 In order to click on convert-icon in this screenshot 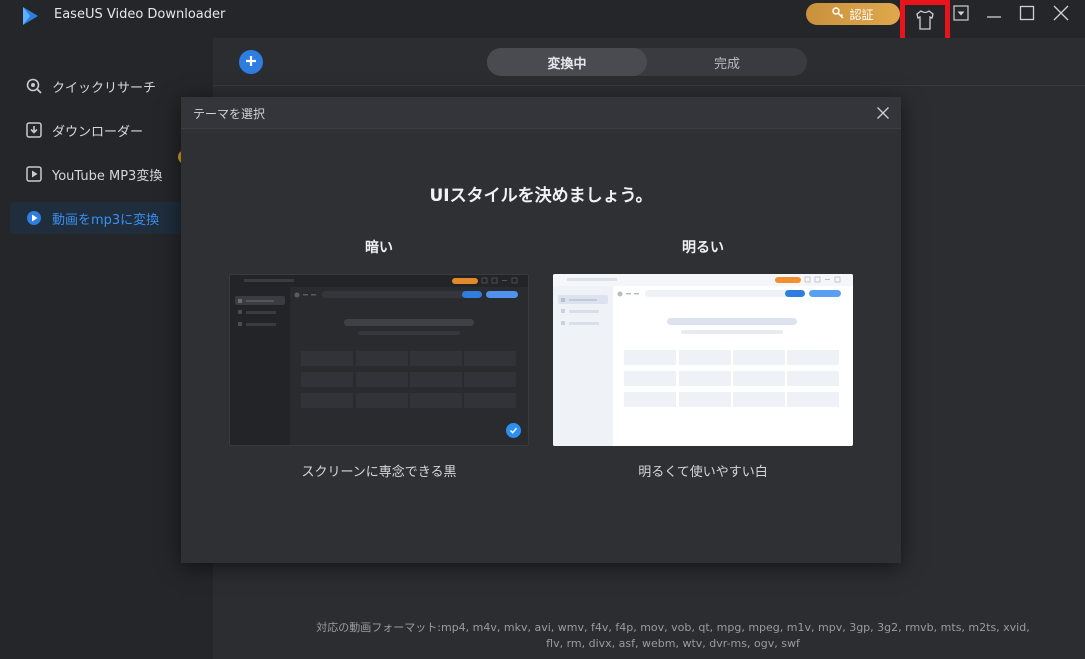, I will do `click(34, 218)`.